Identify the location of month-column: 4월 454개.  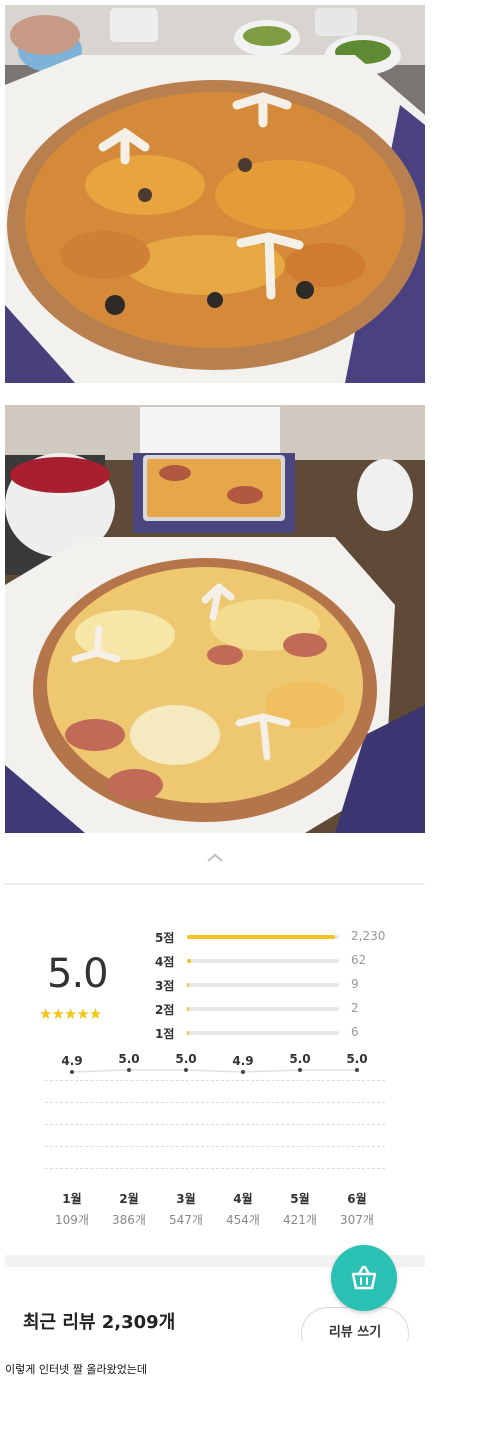
(243, 1209).